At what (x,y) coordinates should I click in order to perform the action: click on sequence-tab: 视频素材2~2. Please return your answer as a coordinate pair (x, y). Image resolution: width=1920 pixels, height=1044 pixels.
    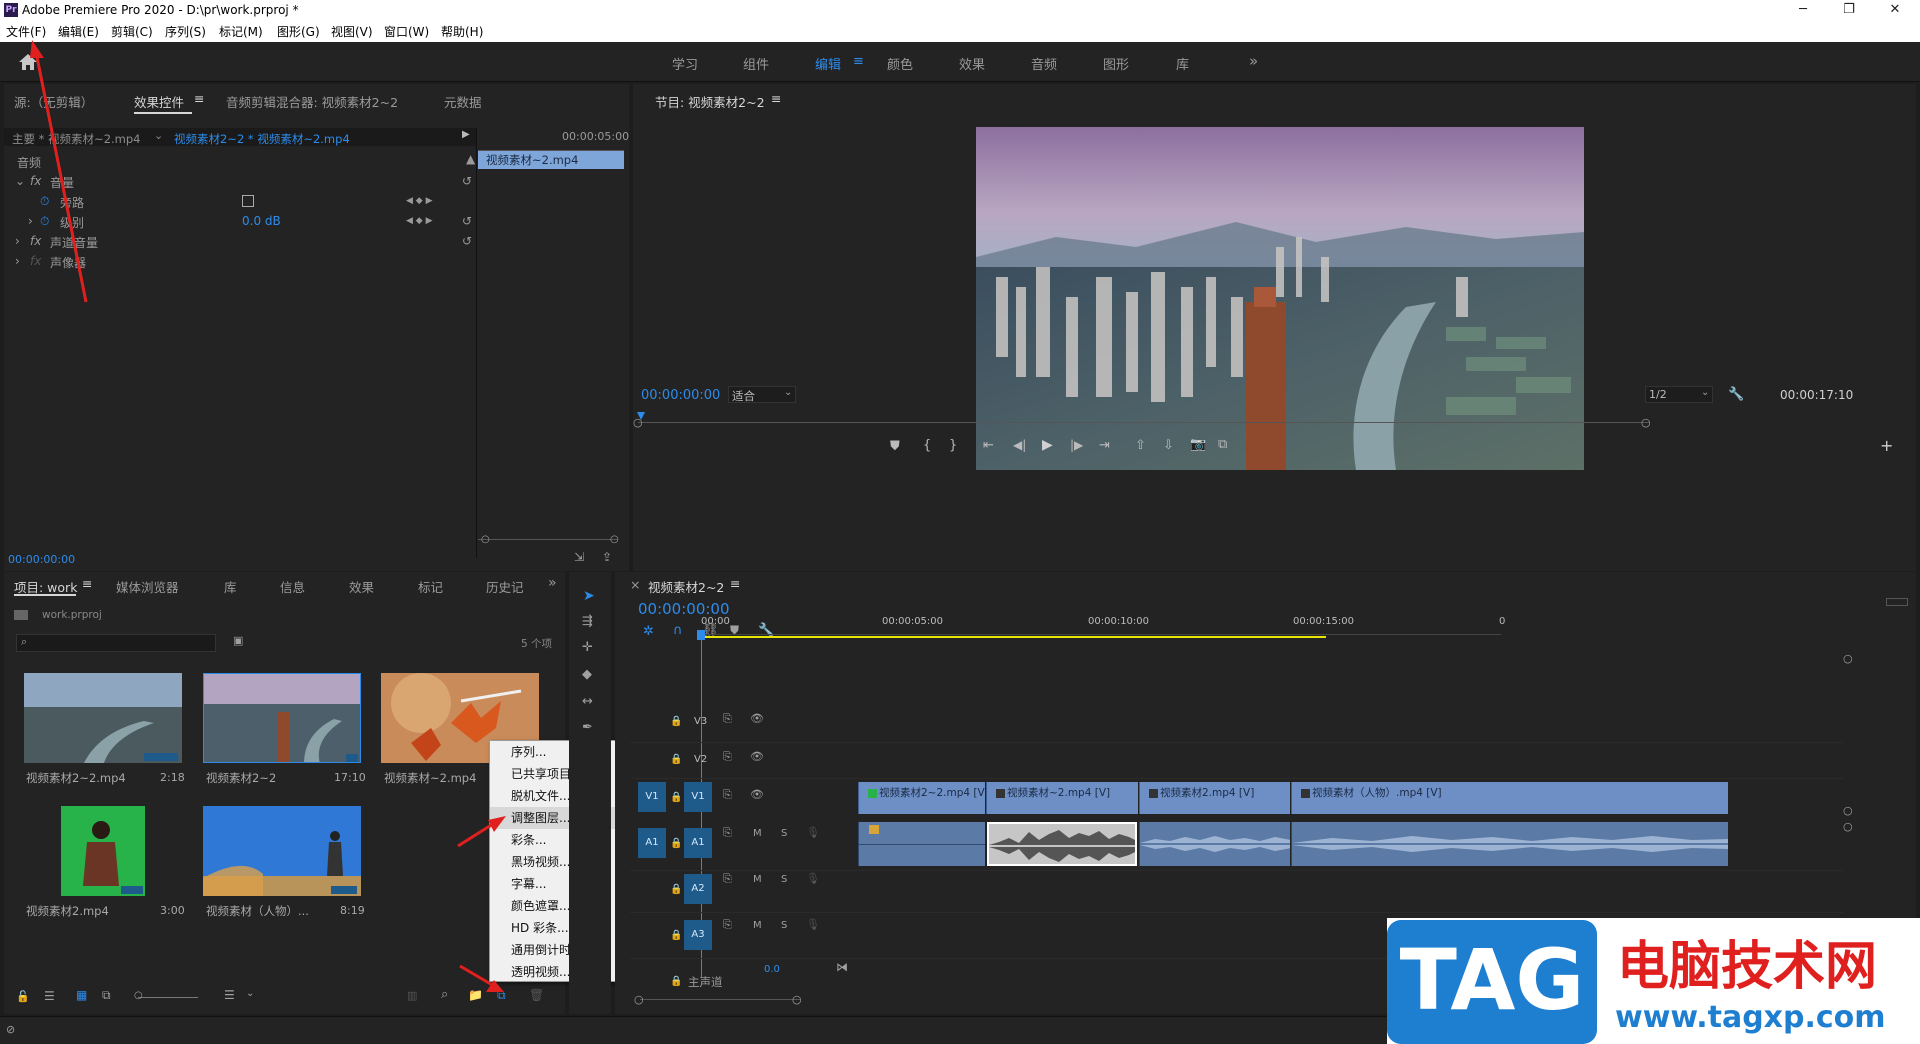
    Looking at the image, I should click on (686, 586).